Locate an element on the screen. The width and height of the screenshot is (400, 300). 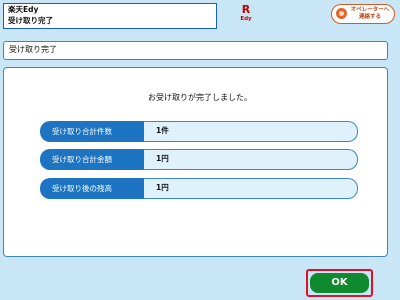
rakuten-edy-logo: R Edy is located at coordinates (246, 16).